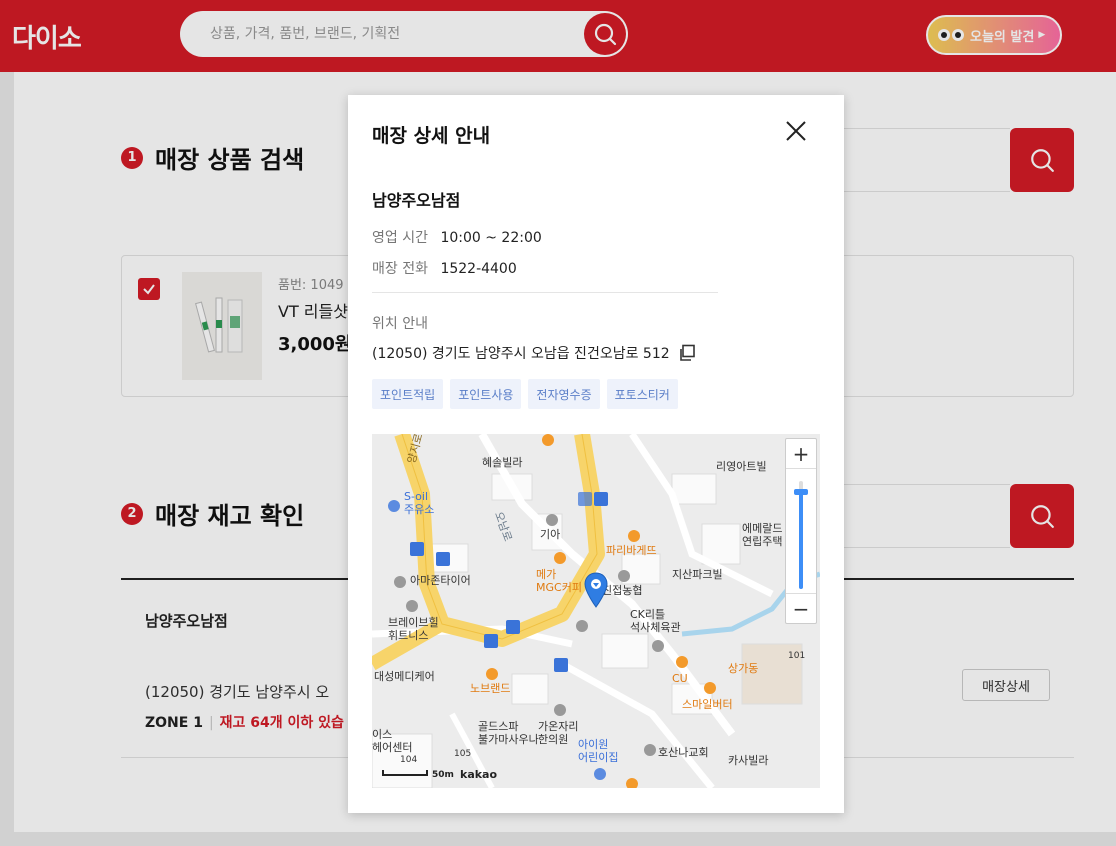 Image resolution: width=1116 pixels, height=846 pixels. Describe the element at coordinates (478, 774) in the screenshot. I see `map-attribution: kakao` at that location.